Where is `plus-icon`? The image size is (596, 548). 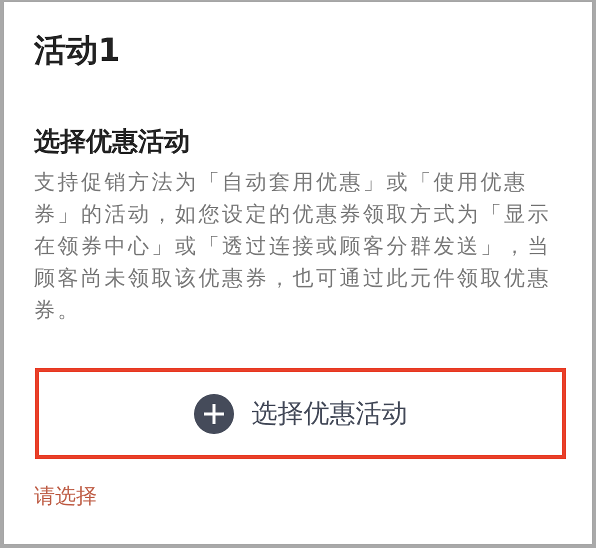 plus-icon is located at coordinates (214, 414).